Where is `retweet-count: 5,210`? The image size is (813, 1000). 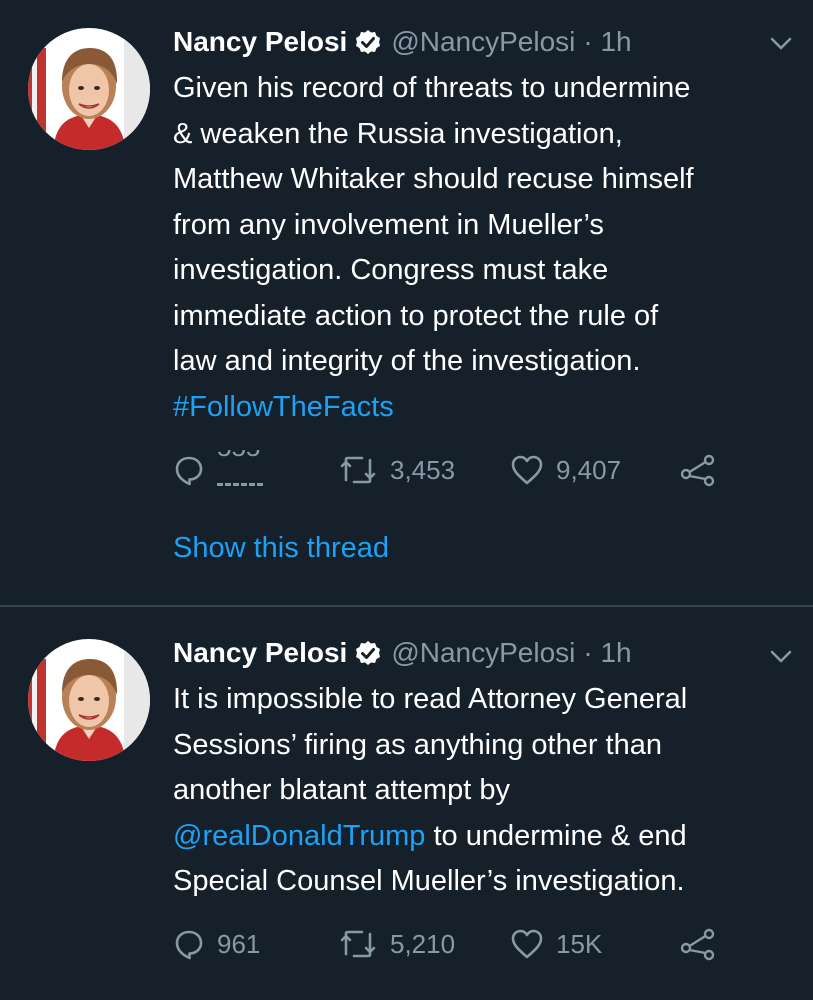 retweet-count: 5,210 is located at coordinates (423, 943).